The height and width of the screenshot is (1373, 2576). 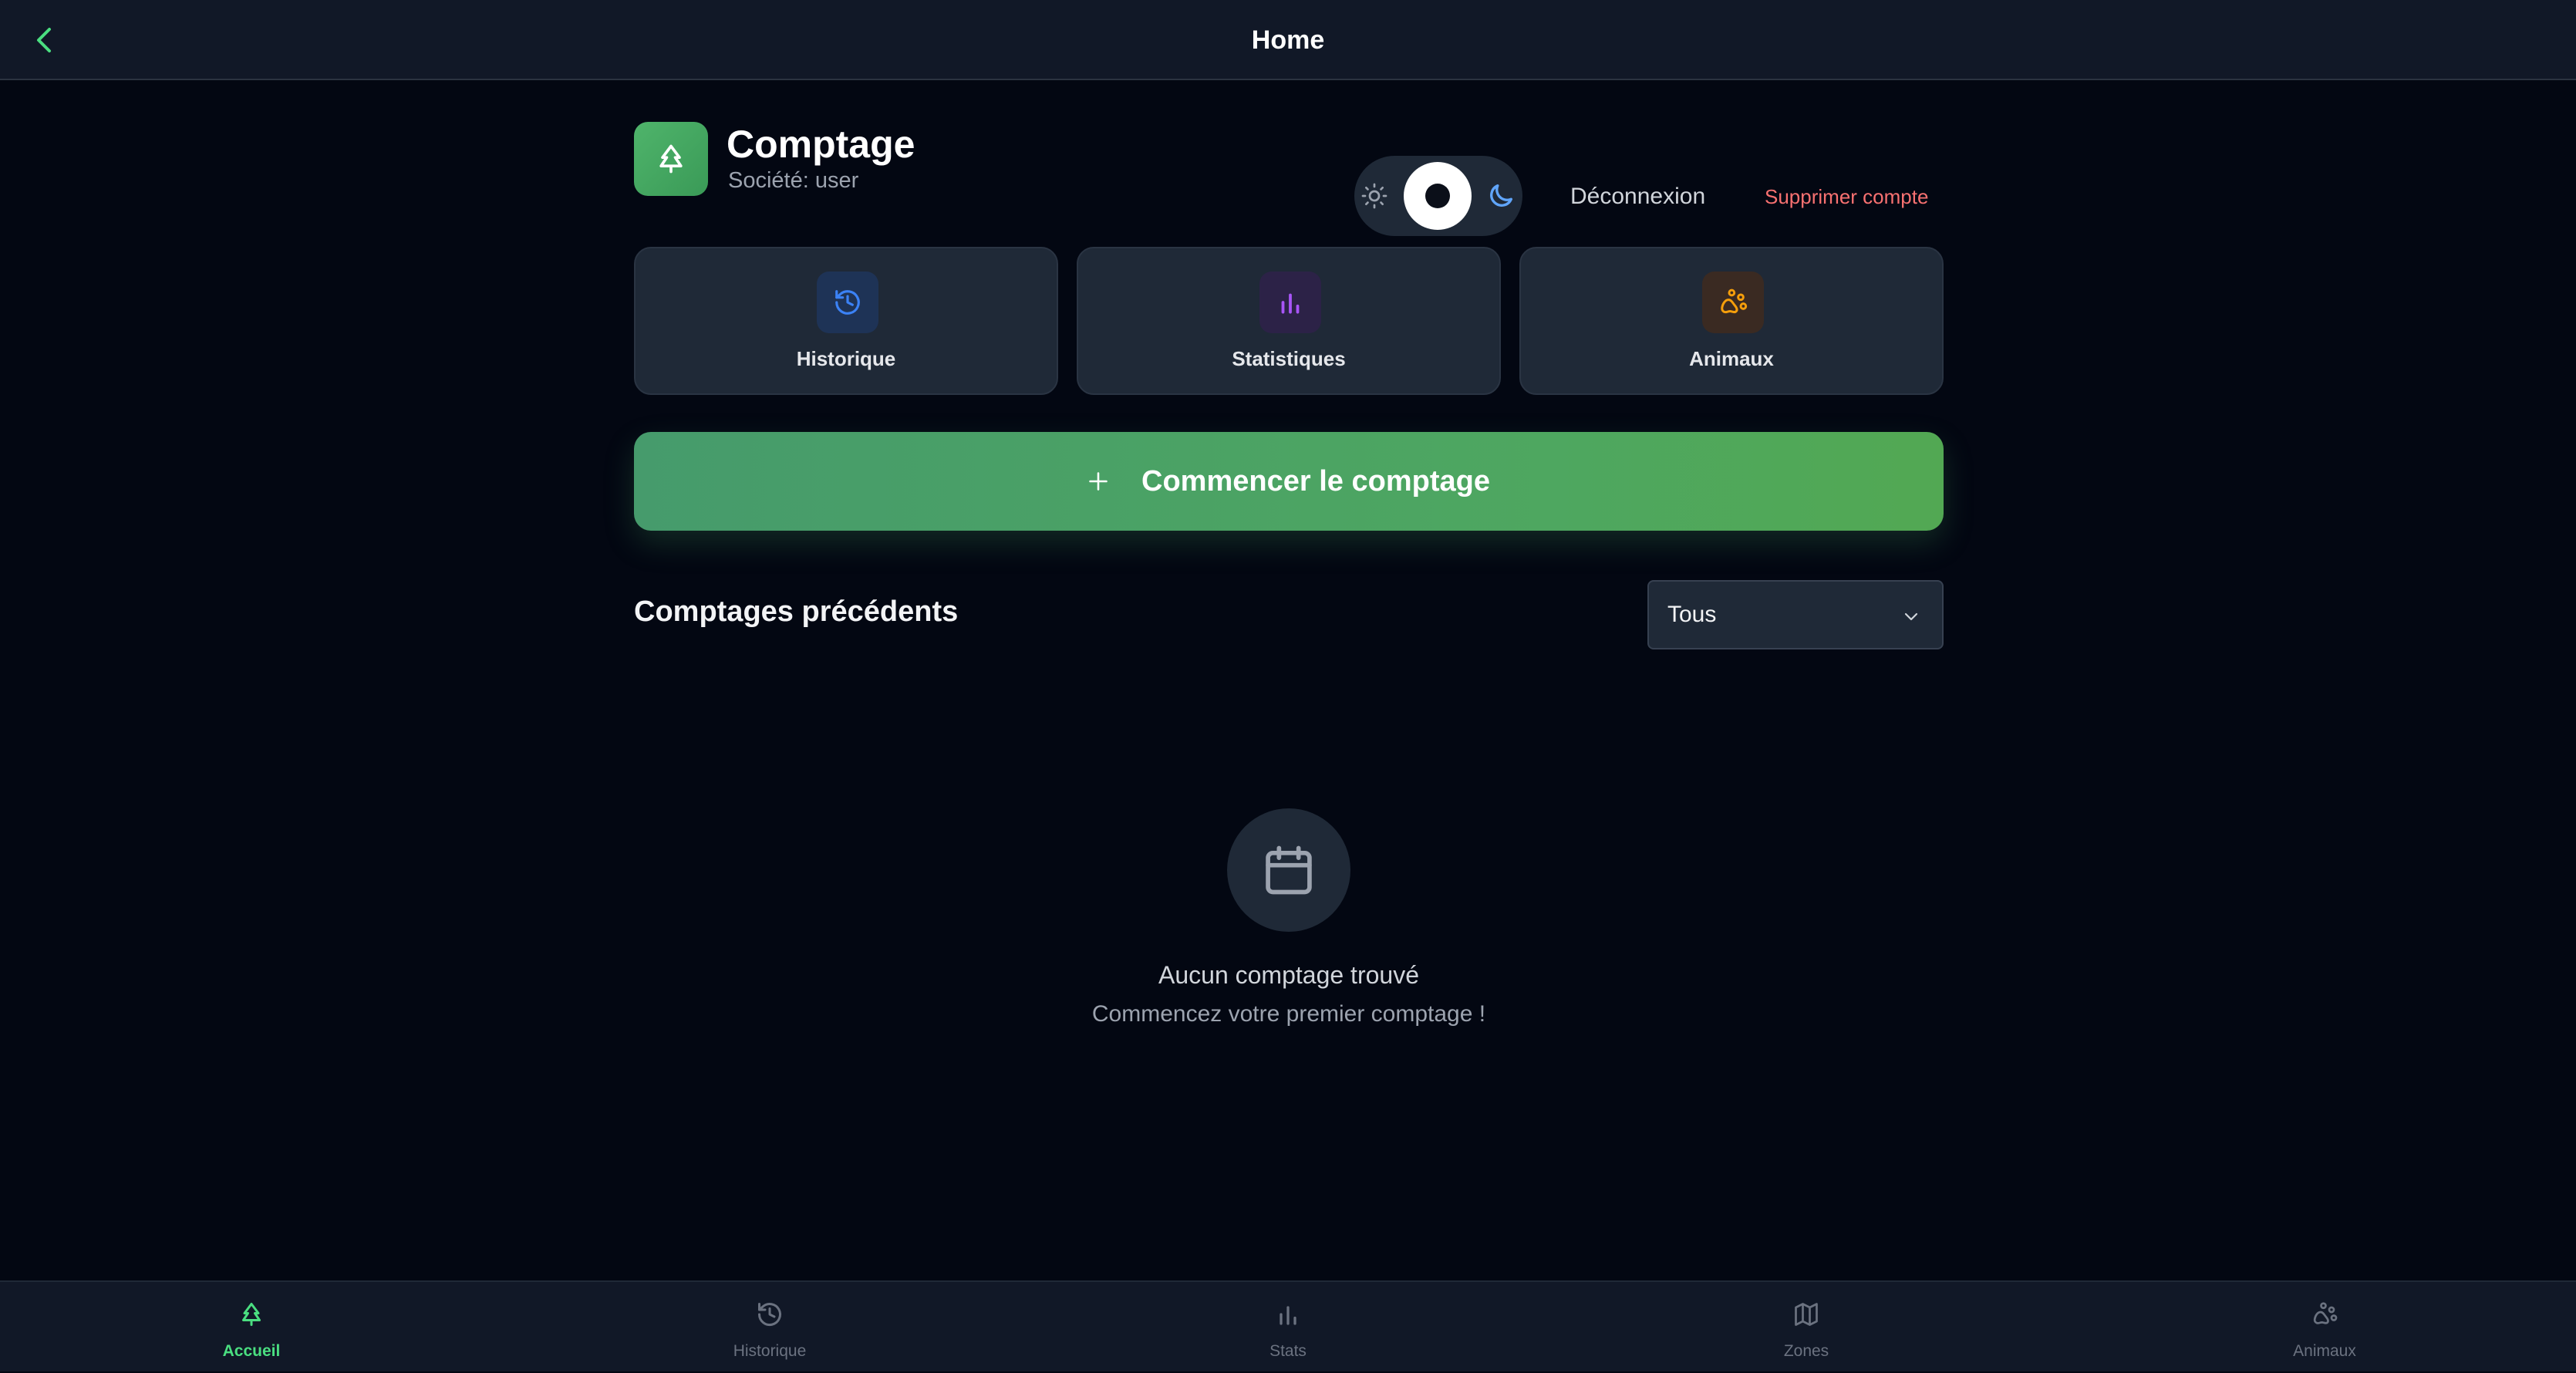 I want to click on card-label: Statistiques, so click(x=1289, y=358).